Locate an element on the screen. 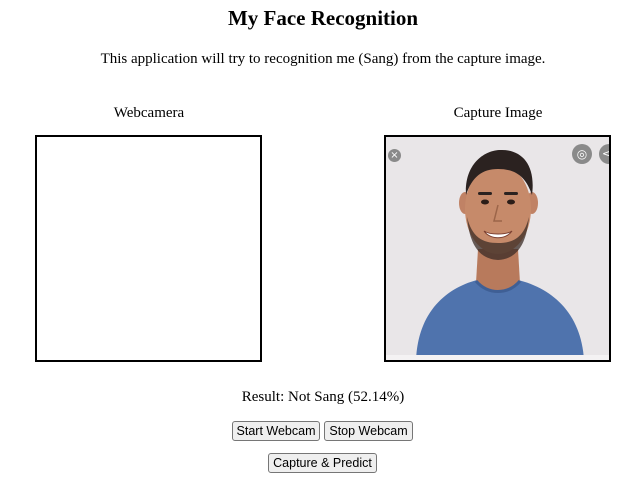 The image size is (640, 480). start-webcam-button: Start Webcam is located at coordinates (276, 431).